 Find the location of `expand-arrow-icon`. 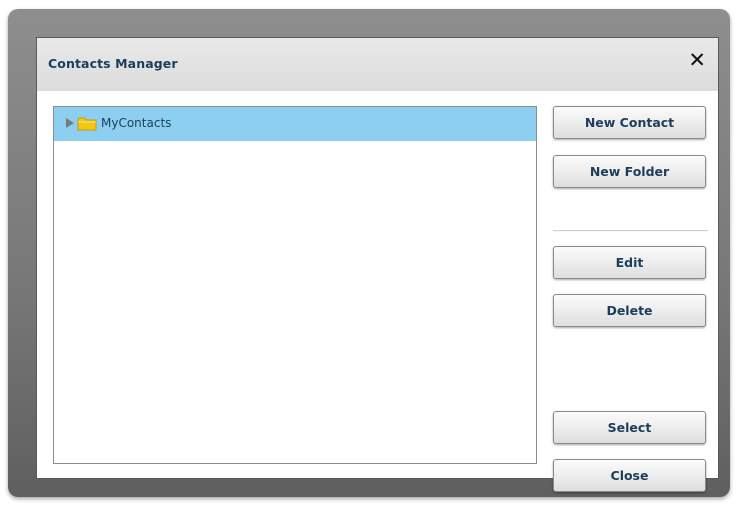

expand-arrow-icon is located at coordinates (70, 123).